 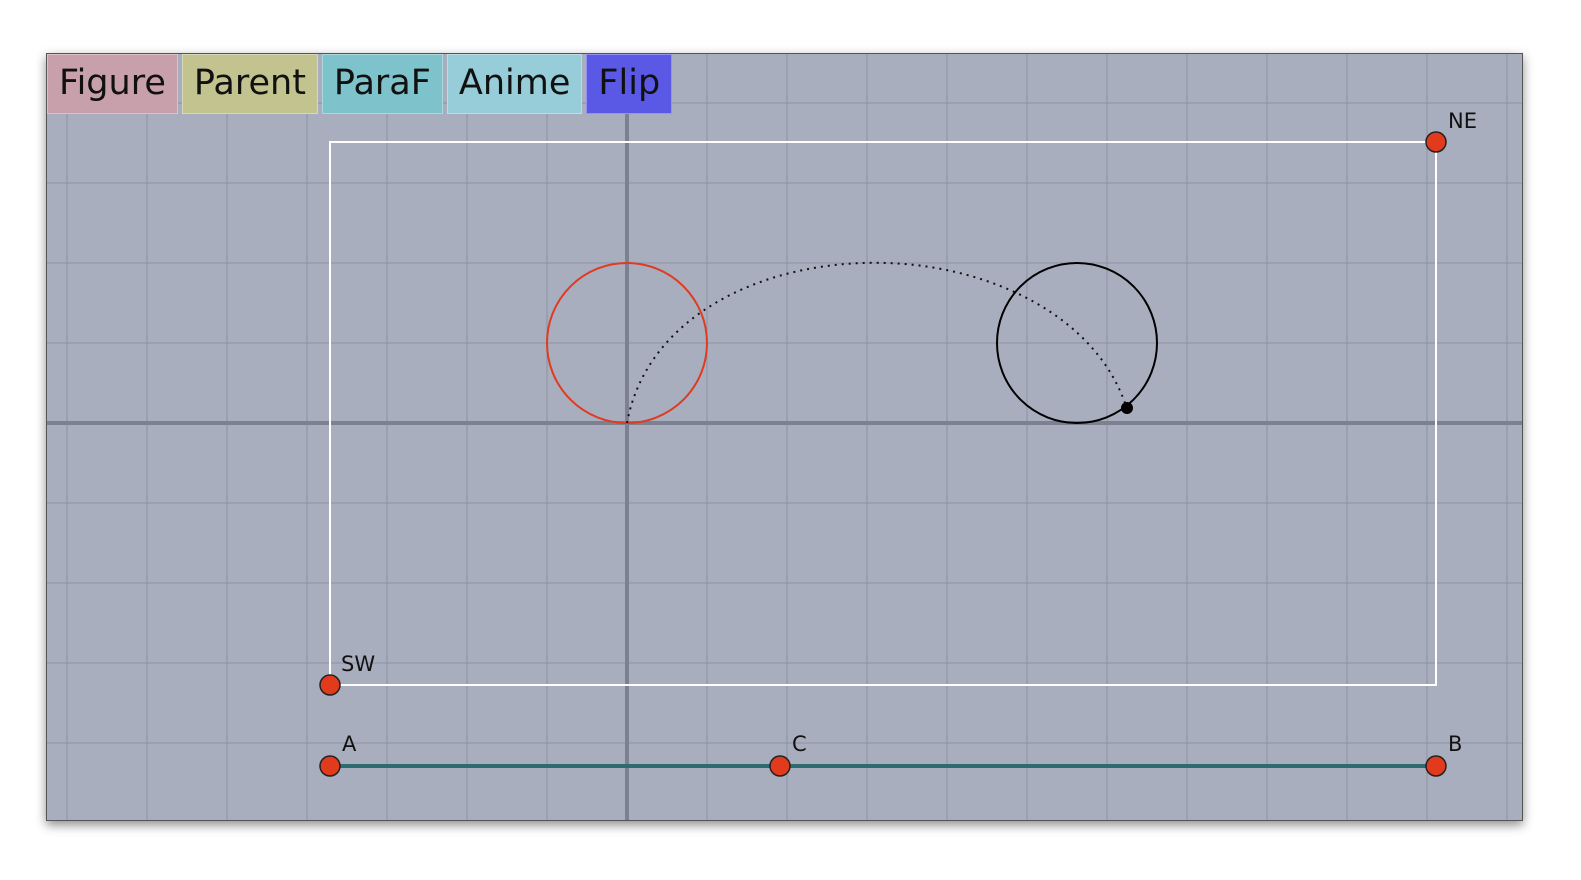 I want to click on toolbar: Figure Parent ParaF Anime Flip, so click(x=361, y=85).